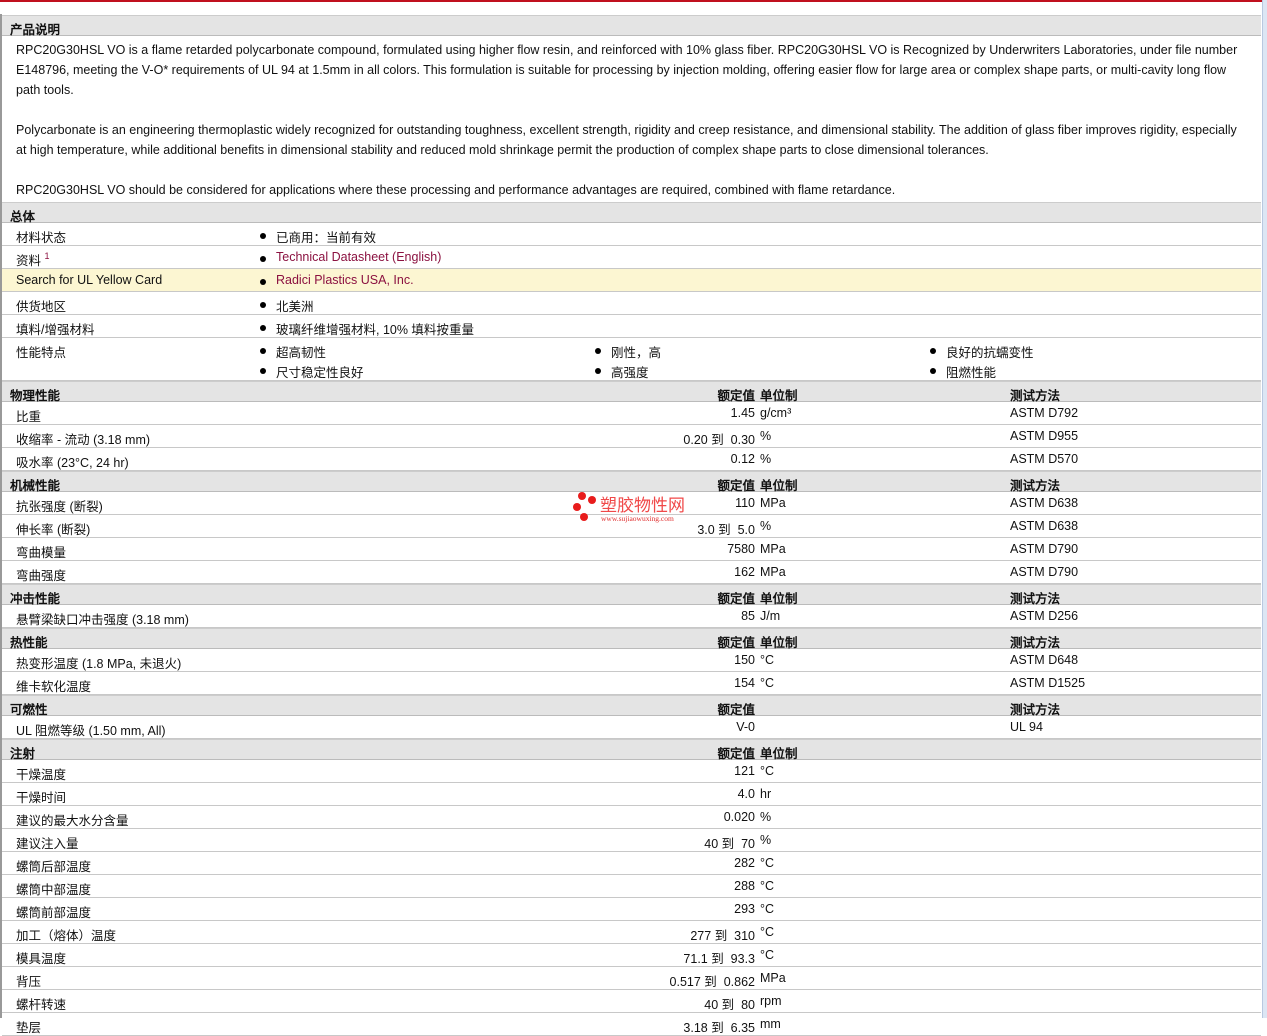  I want to click on ul-yellow-card-link: Radici Plastics USA, Inc., so click(337, 280).